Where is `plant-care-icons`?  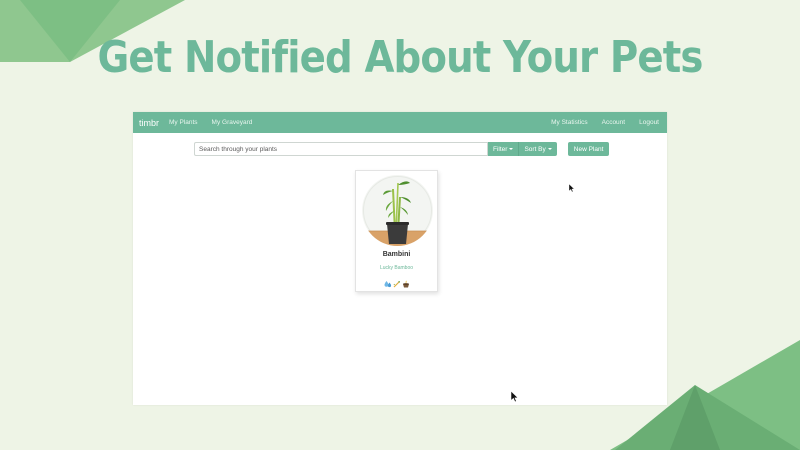
plant-care-icons is located at coordinates (396, 284).